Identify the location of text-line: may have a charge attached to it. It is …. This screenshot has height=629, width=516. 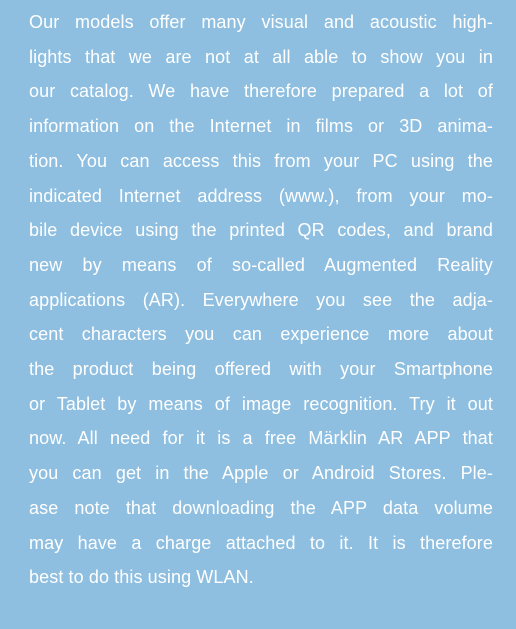
(261, 542).